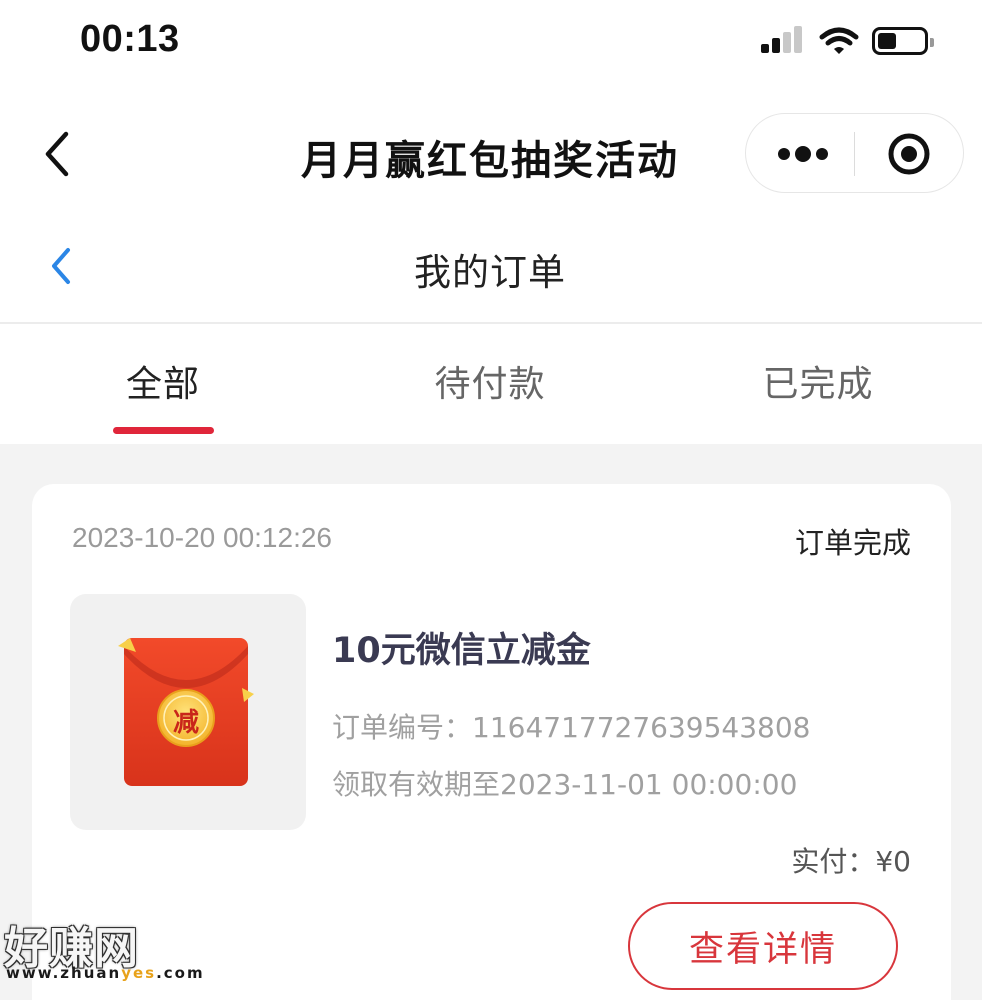 The width and height of the screenshot is (982, 1000). Describe the element at coordinates (105, 973) in the screenshot. I see `watermark-url: www.zhuanyes.com` at that location.